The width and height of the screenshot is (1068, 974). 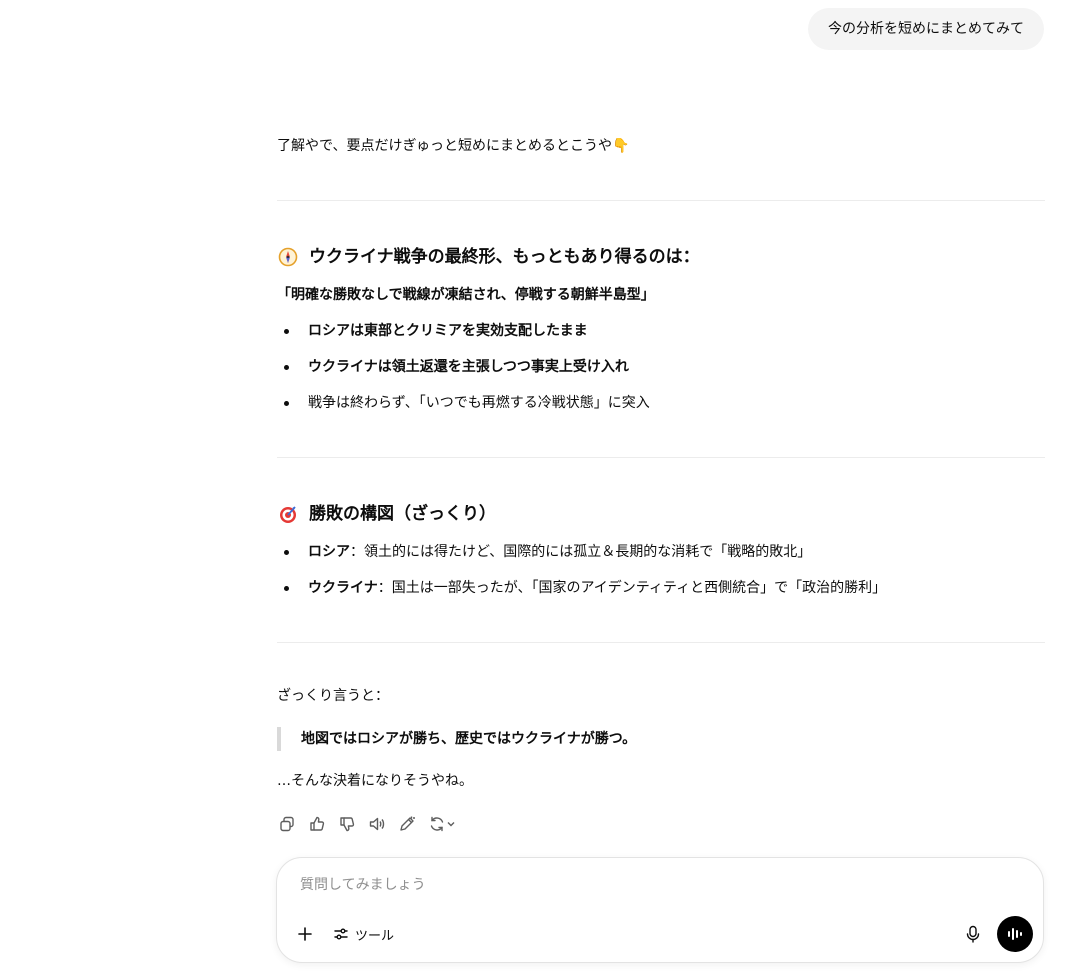 I want to click on add-button, so click(x=305, y=934).